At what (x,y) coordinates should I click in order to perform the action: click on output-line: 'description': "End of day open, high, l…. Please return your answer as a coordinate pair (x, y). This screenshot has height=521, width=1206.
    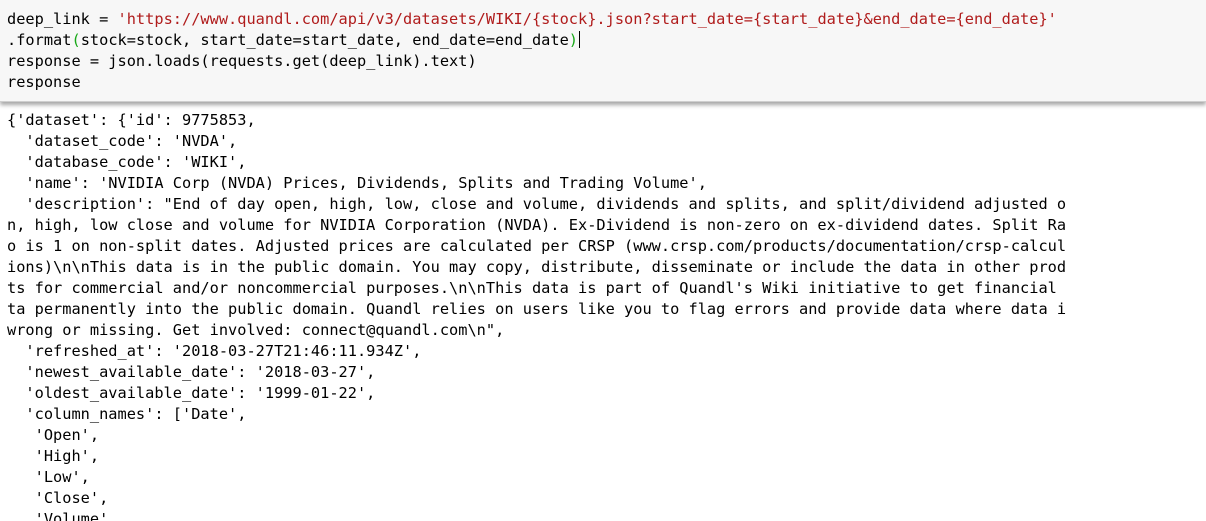
    Looking at the image, I should click on (537, 204).